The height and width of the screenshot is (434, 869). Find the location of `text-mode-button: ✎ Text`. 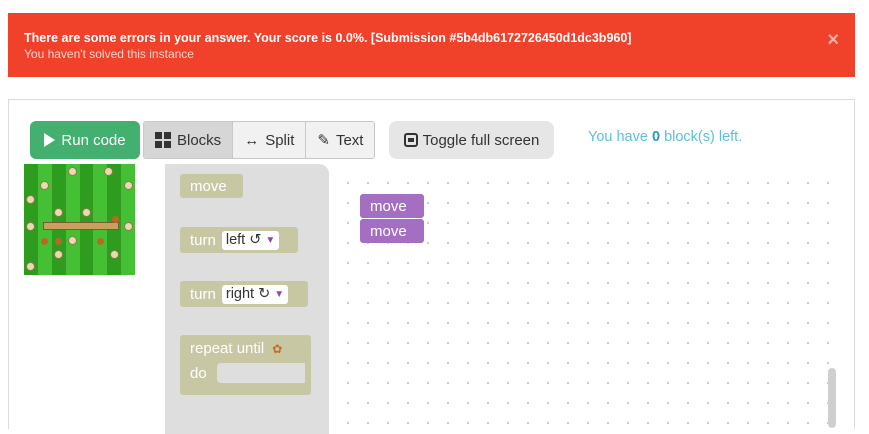

text-mode-button: ✎ Text is located at coordinates (340, 140).